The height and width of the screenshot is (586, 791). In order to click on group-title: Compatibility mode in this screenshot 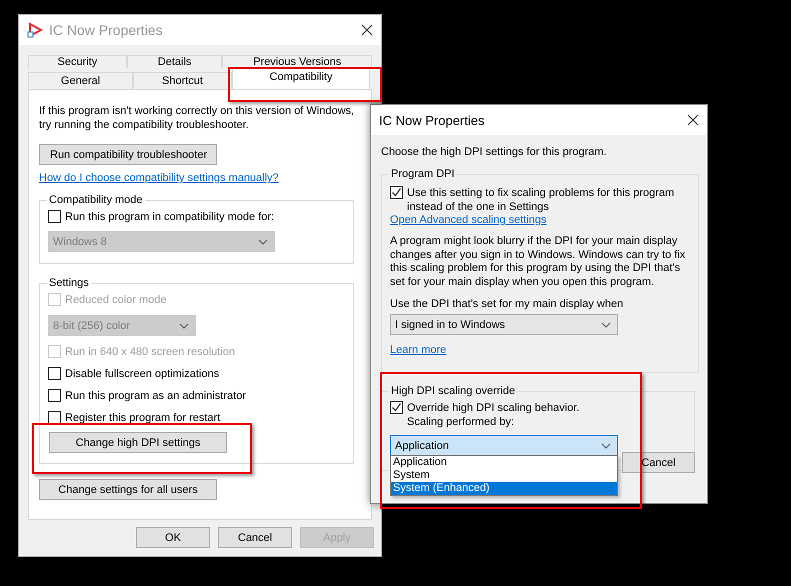, I will do `click(96, 200)`.